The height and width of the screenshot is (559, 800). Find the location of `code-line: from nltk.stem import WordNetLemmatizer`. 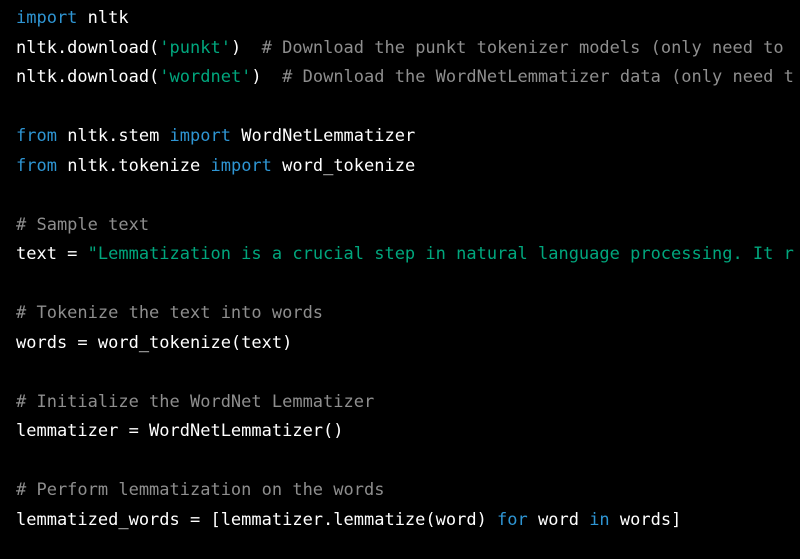

code-line: from nltk.stem import WordNetLemmatizer is located at coordinates (405, 137).